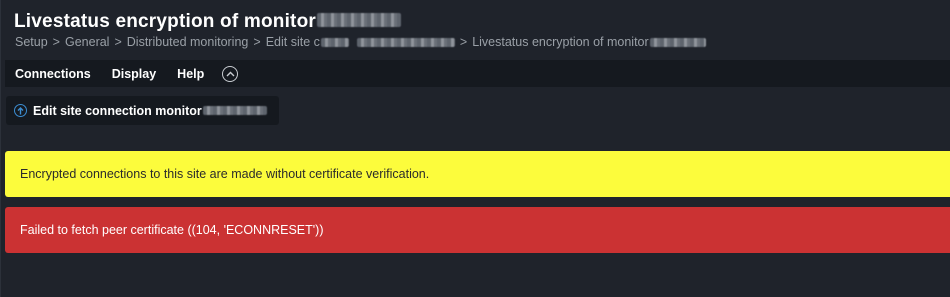  I want to click on edit-site-connection-button: Edit site connection monitor, so click(142, 110).